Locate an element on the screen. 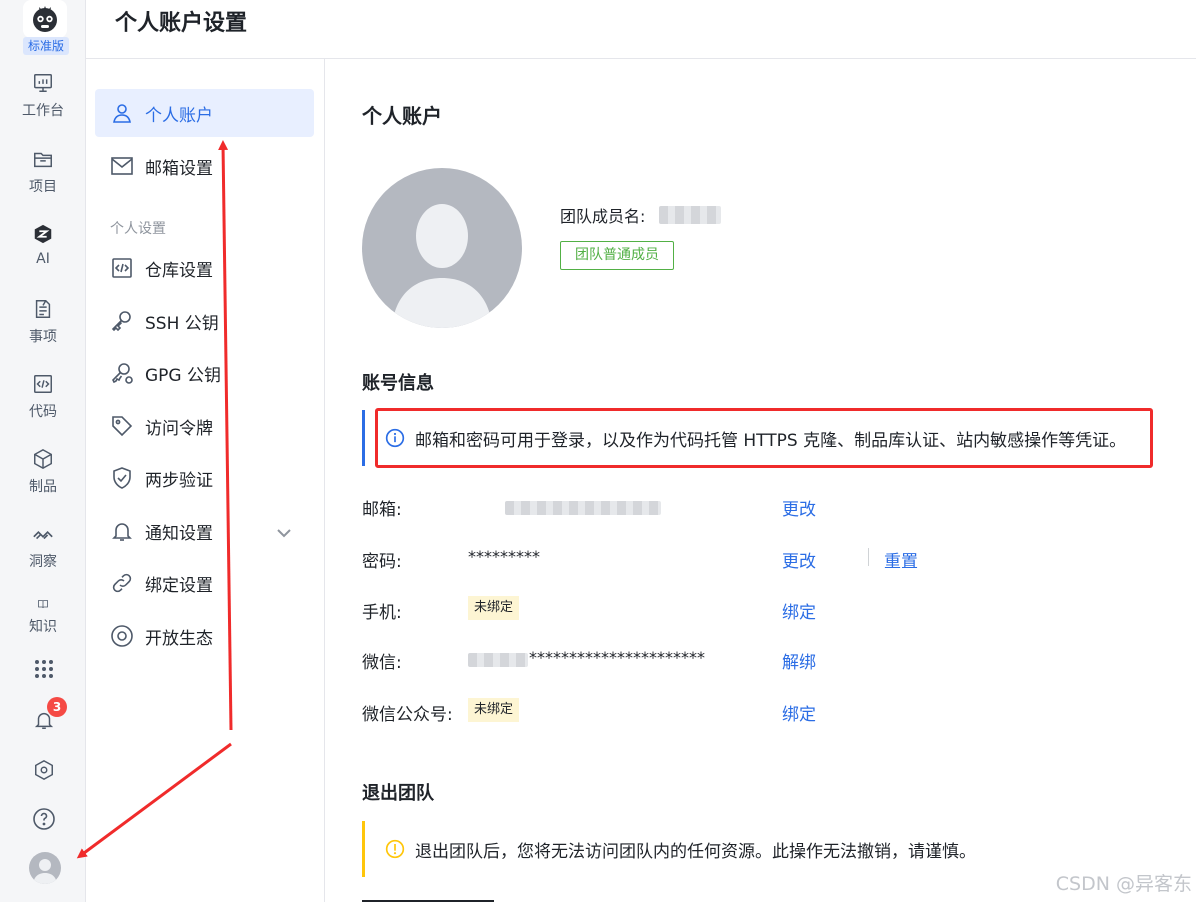 The height and width of the screenshot is (902, 1196). password-value: ********* is located at coordinates (504, 556).